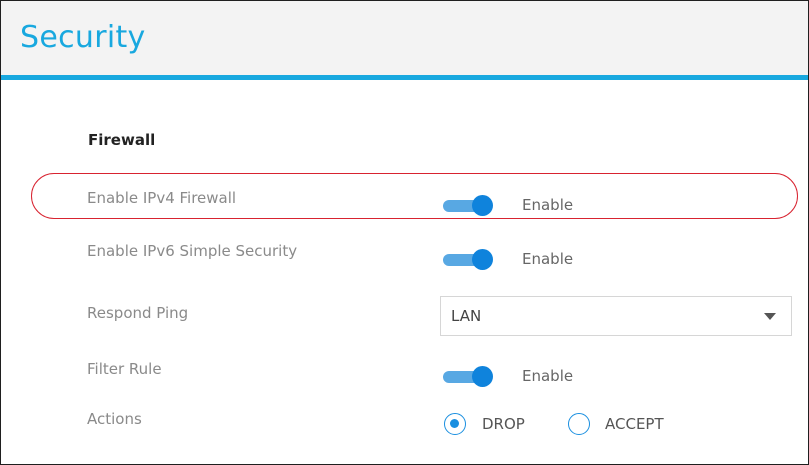 This screenshot has height=465, width=809. What do you see at coordinates (162, 198) in the screenshot?
I see `label-enable-ipv4-firewall: Enable IPv4 Firewall` at bounding box center [162, 198].